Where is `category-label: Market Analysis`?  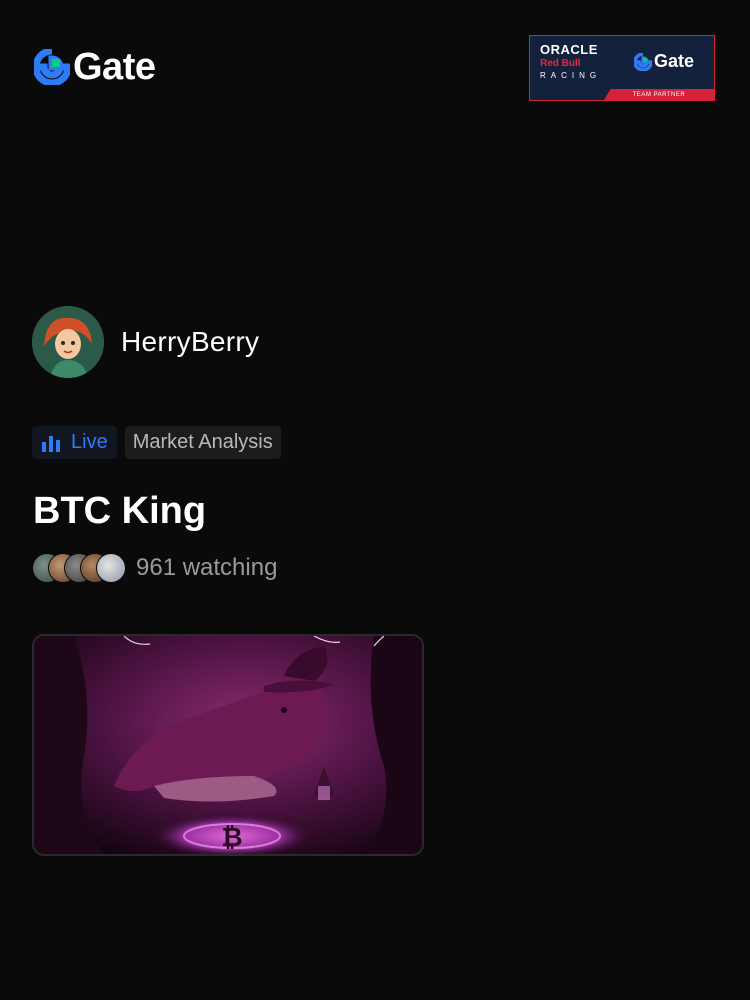 category-label: Market Analysis is located at coordinates (202, 442).